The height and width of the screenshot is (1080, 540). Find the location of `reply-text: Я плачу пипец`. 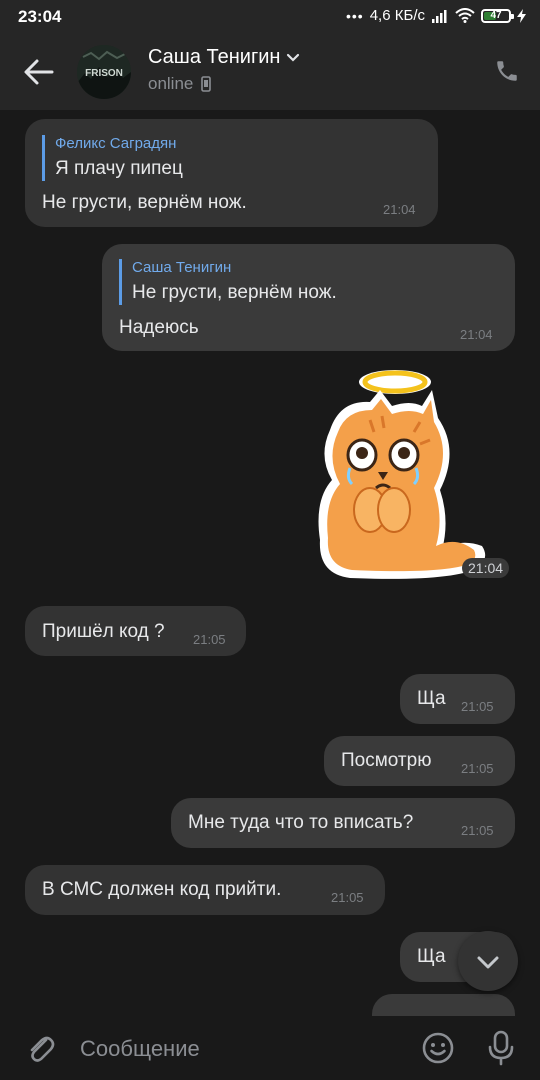

reply-text: Я плачу пипец is located at coordinates (119, 168).